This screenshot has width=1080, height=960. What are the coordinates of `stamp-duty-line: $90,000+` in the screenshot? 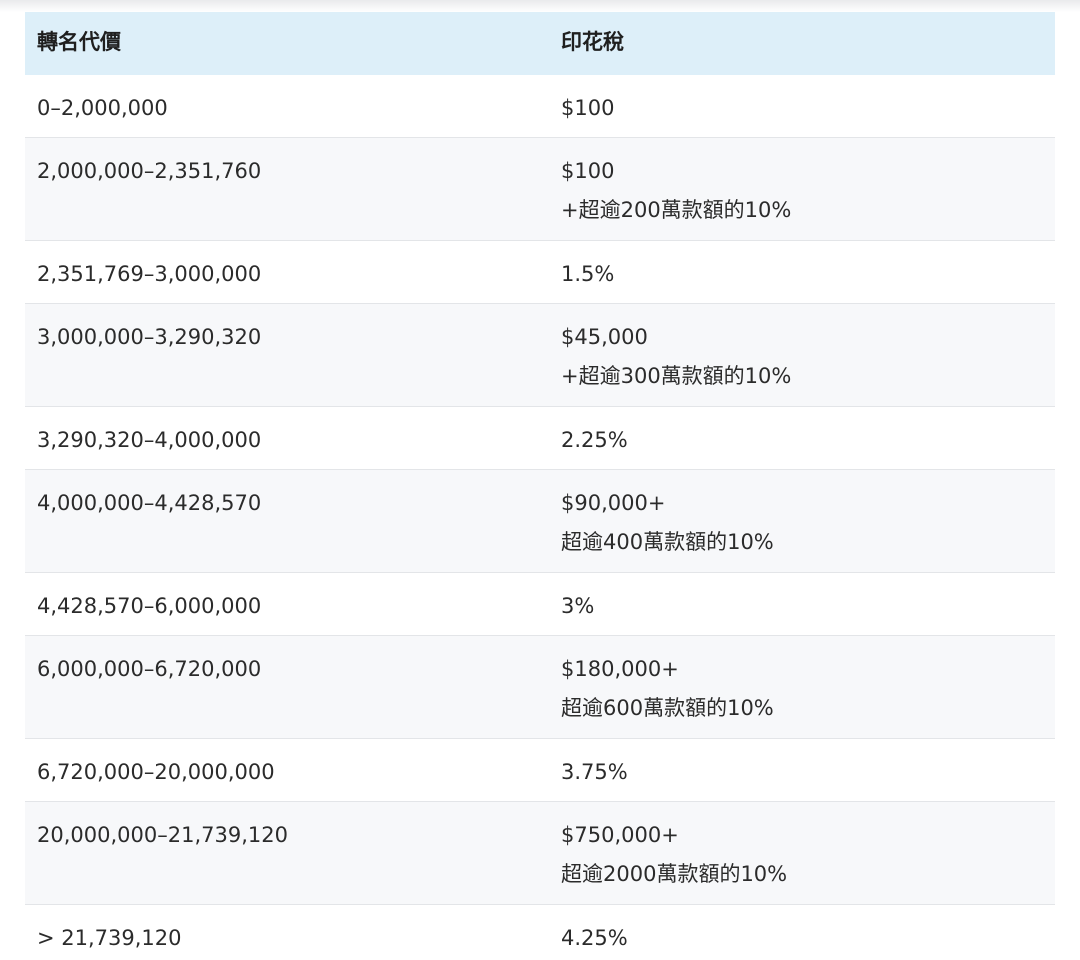 It's located at (613, 503).